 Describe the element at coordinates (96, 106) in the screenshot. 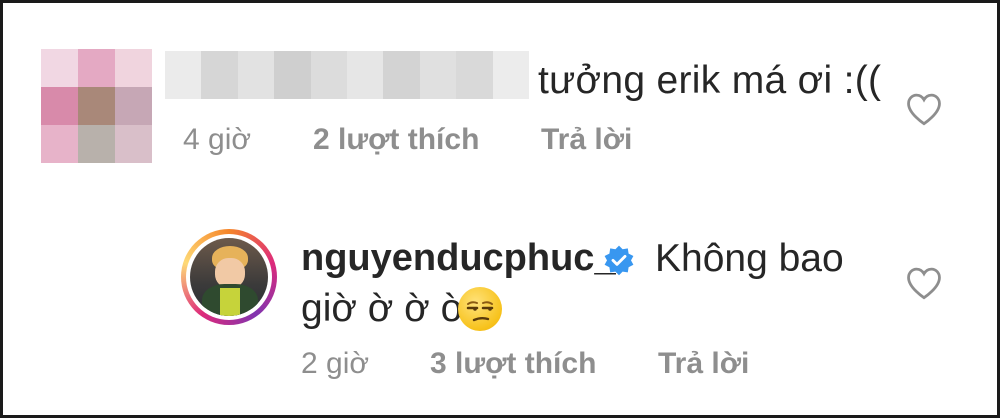

I see `blurred-avatar` at that location.